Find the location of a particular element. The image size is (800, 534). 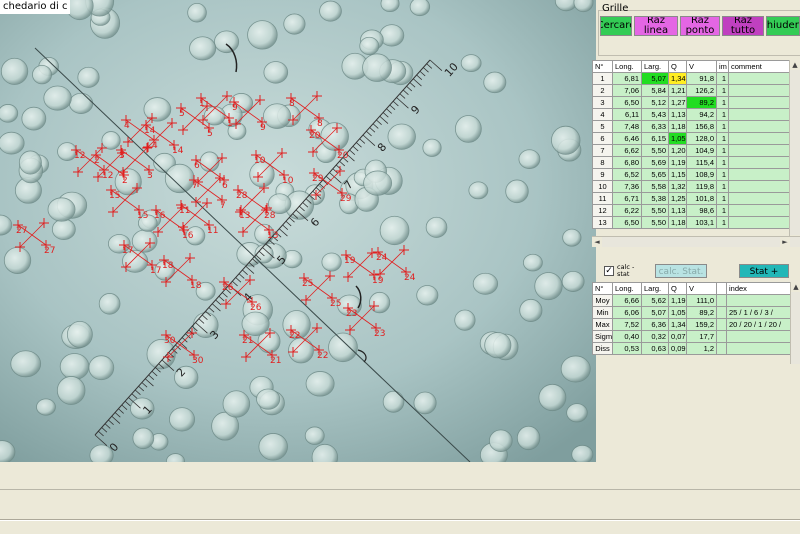

column-header is located at coordinates (721, 288).